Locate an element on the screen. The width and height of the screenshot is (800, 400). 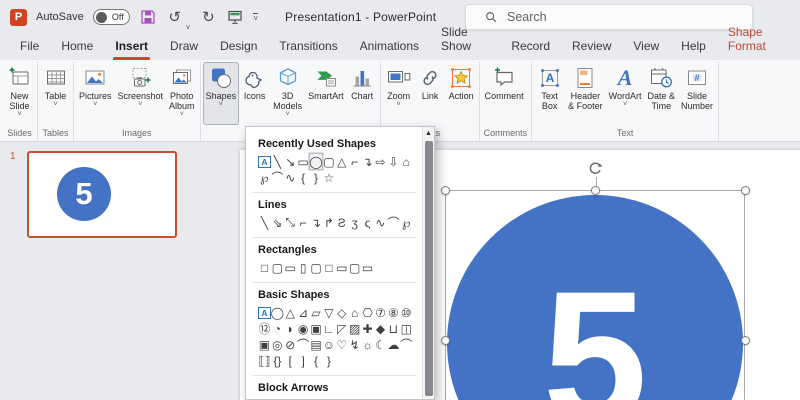
shape-glyph-icon: ▽ is located at coordinates (328, 312).